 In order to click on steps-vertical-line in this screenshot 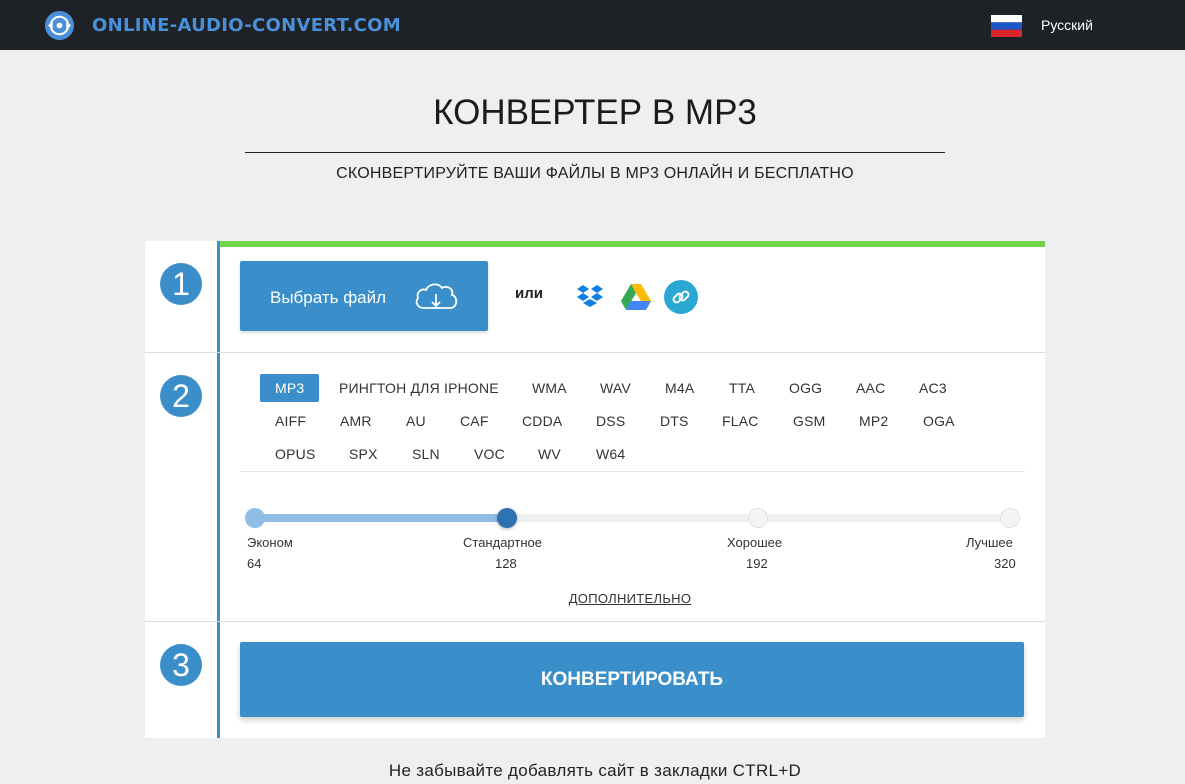, I will do `click(218, 489)`.